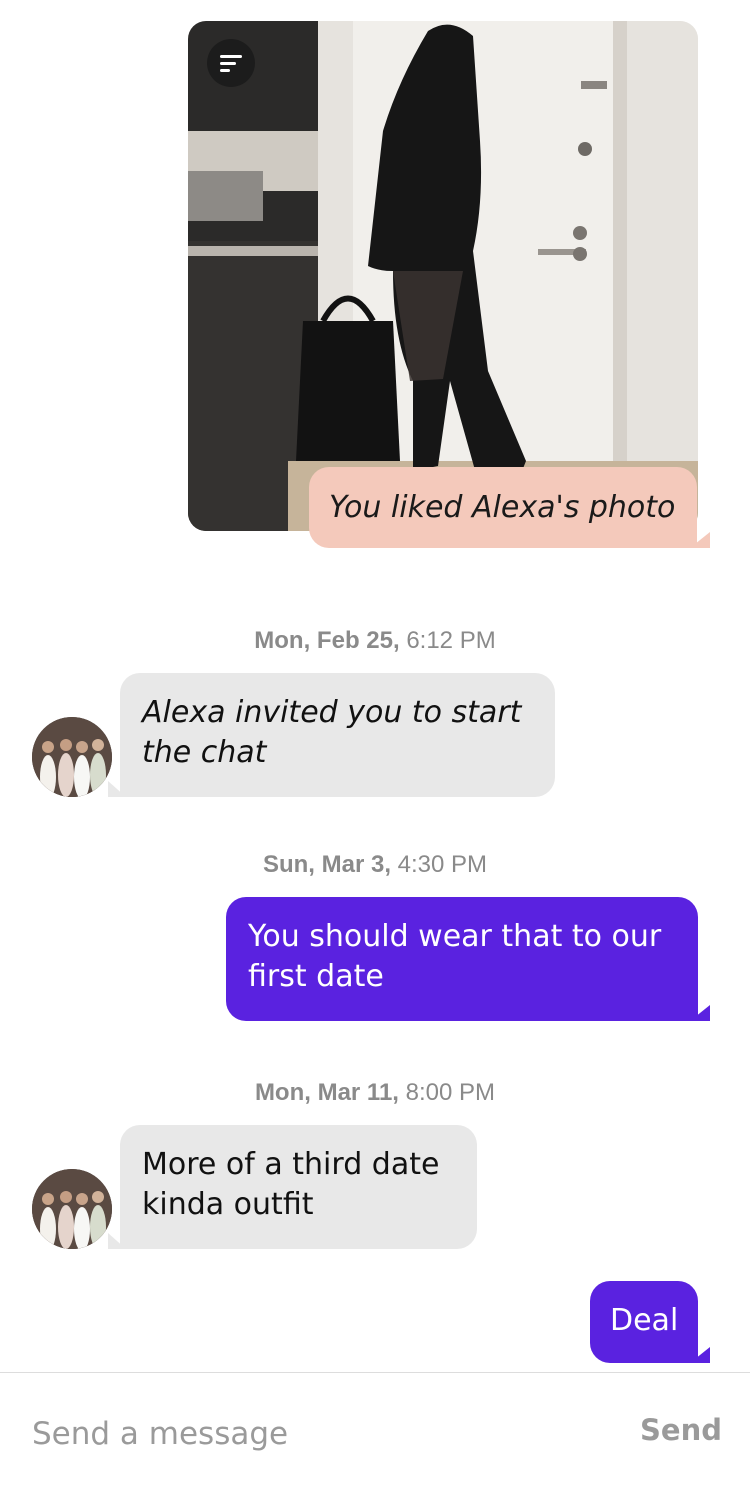 This screenshot has width=750, height=1488. What do you see at coordinates (326, 864) in the screenshot?
I see `timestamp-day: Sun, Mar 3,` at bounding box center [326, 864].